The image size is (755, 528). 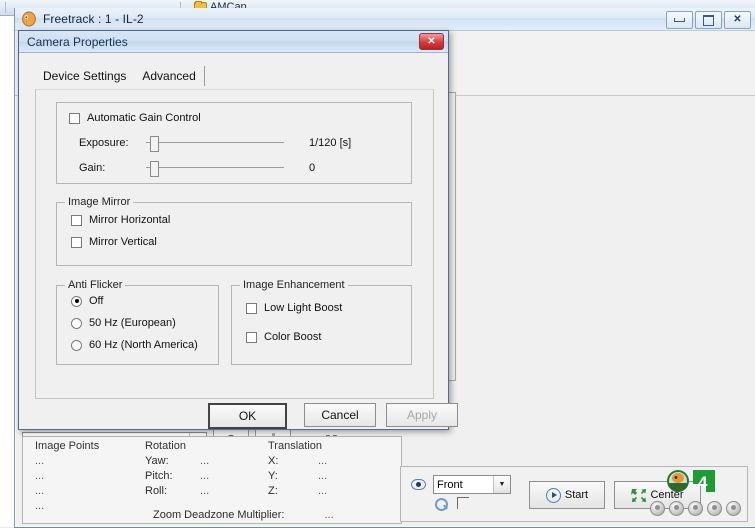 I want to click on exposure-value: 1/120 [s], so click(x=330, y=143).